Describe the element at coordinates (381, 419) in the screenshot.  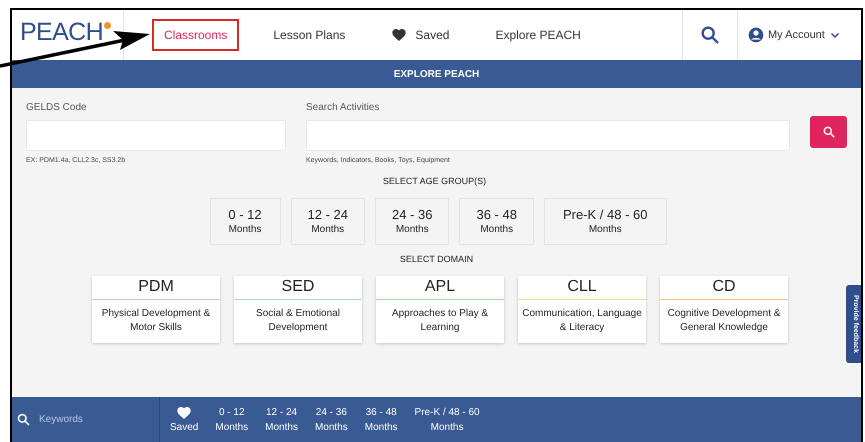
I see `age-filter: 36 - 48 Months` at that location.